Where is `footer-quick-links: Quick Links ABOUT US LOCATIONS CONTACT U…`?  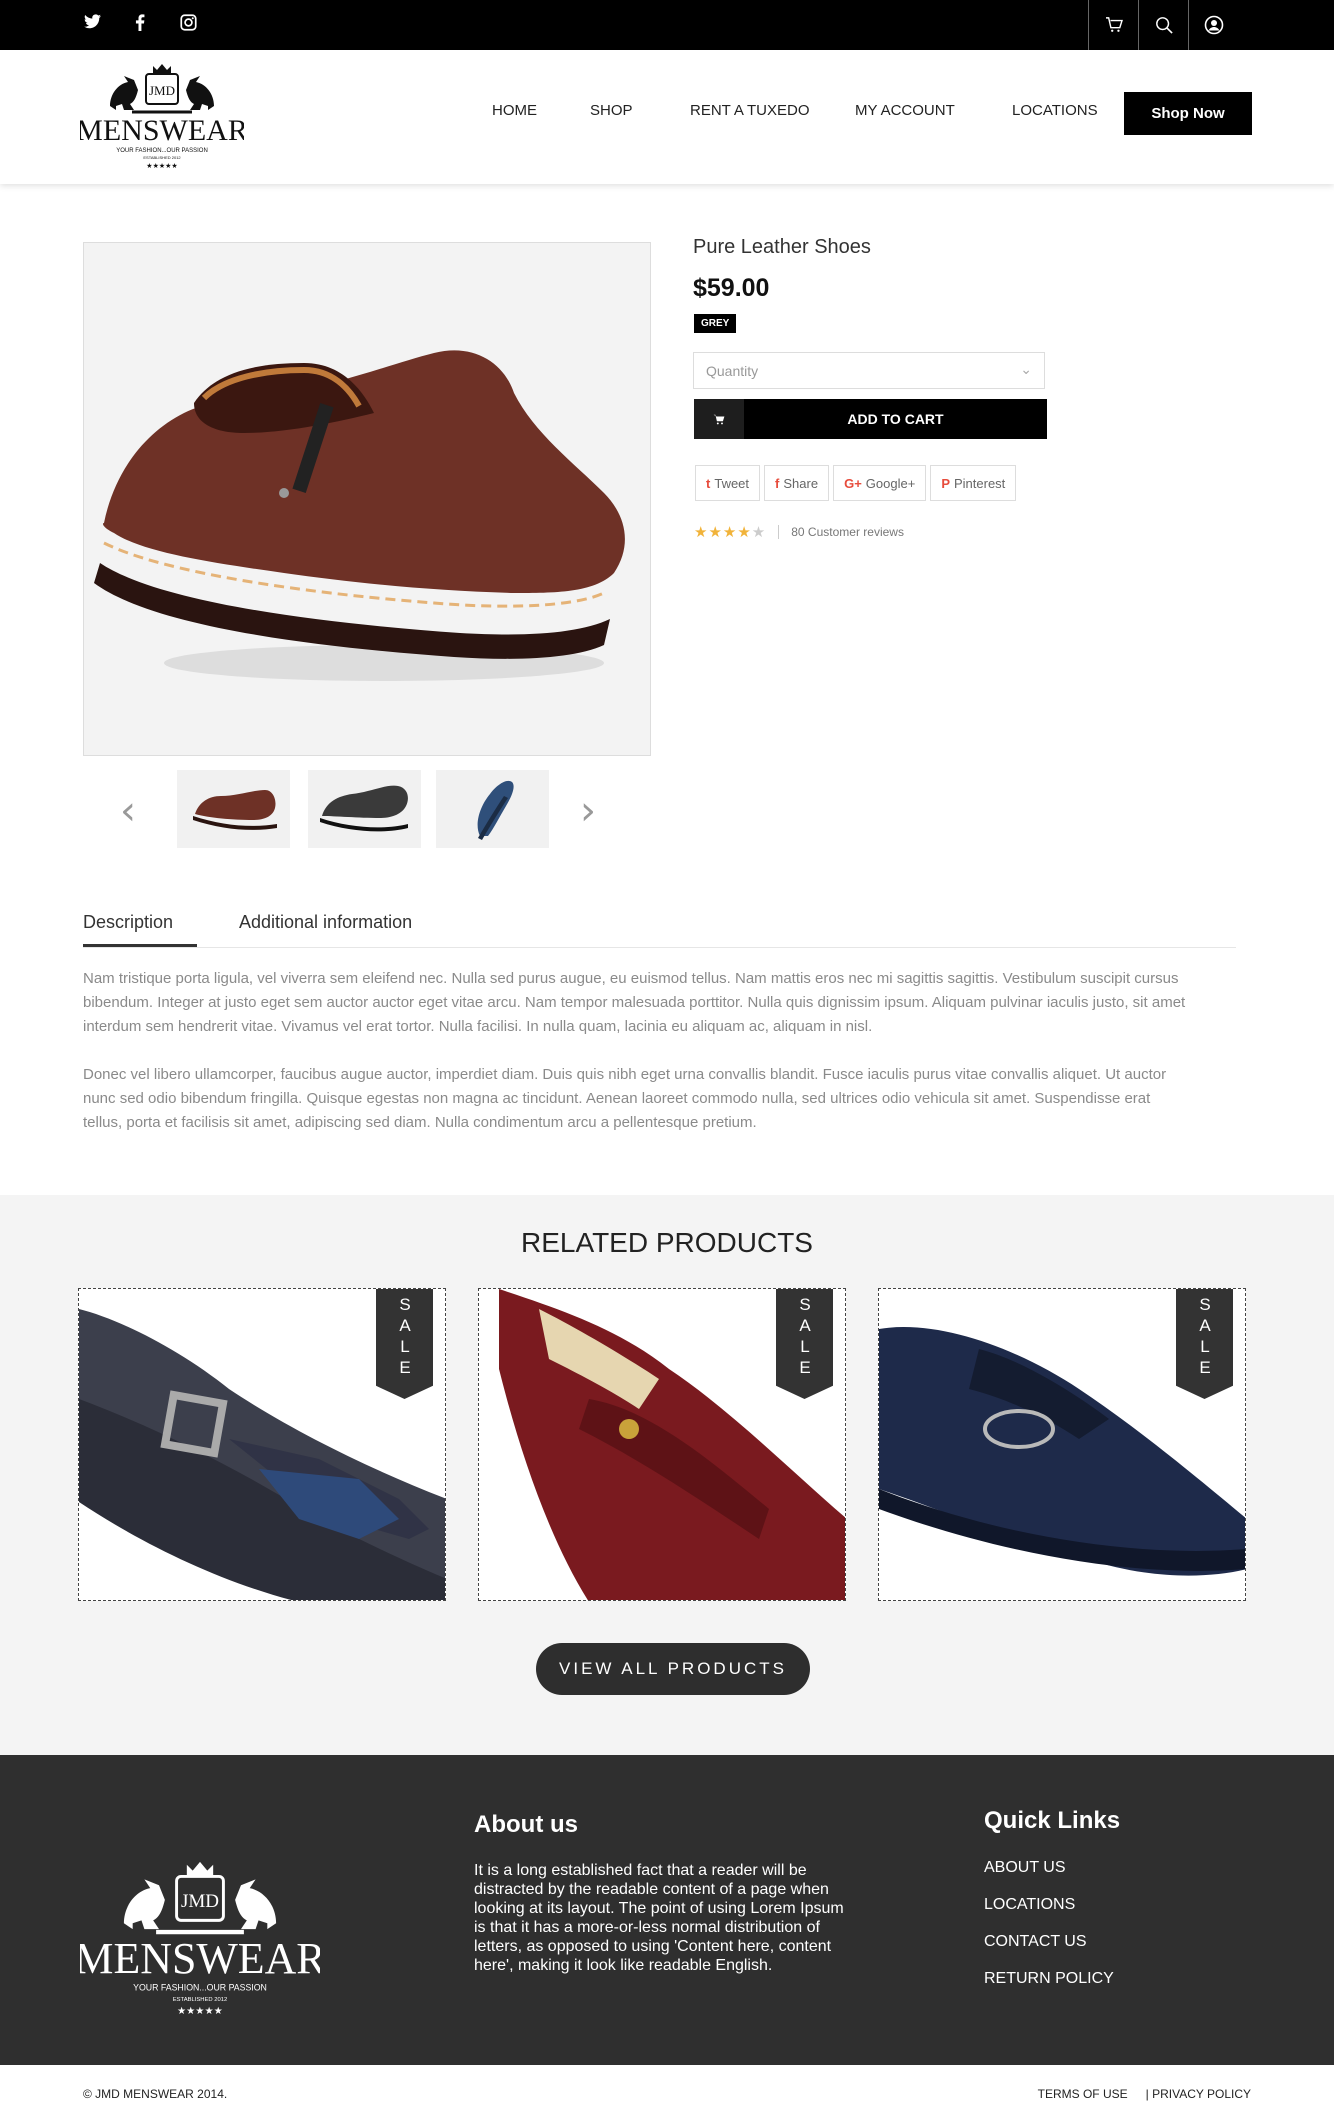
footer-quick-links: Quick Links ABOUT US LOCATIONS CONTACT U… is located at coordinates (1052, 1907).